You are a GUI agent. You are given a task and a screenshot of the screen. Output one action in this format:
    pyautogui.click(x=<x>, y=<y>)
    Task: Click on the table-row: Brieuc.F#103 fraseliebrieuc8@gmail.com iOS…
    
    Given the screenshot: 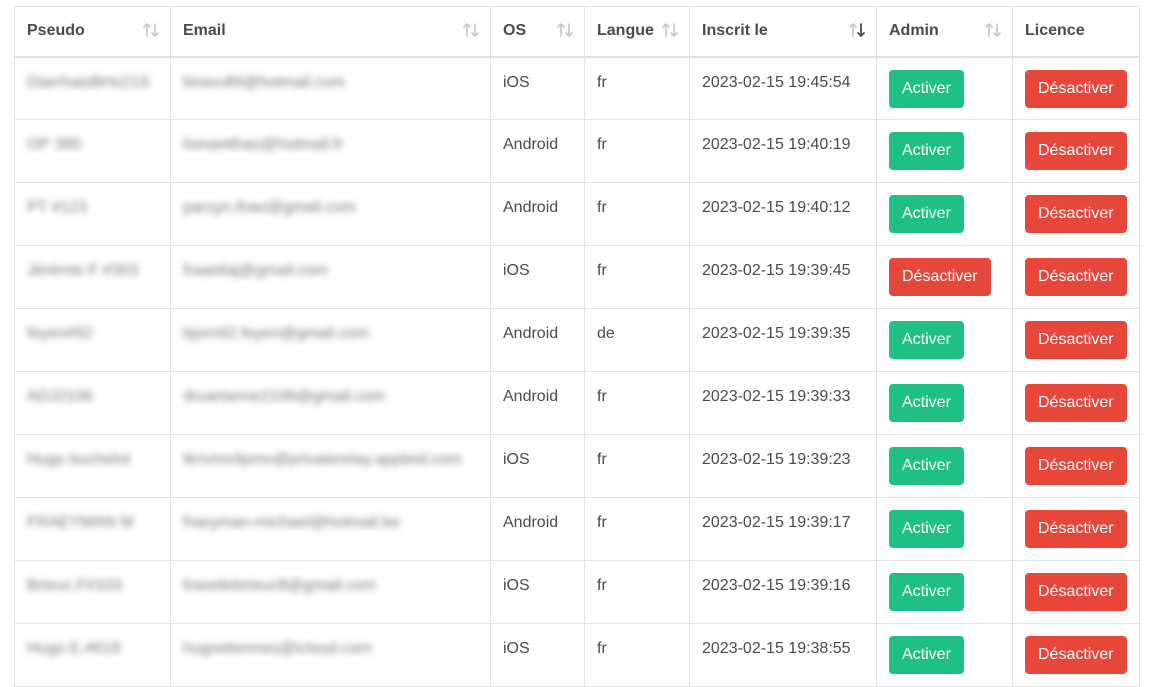 What is the action you would take?
    pyautogui.click(x=577, y=592)
    